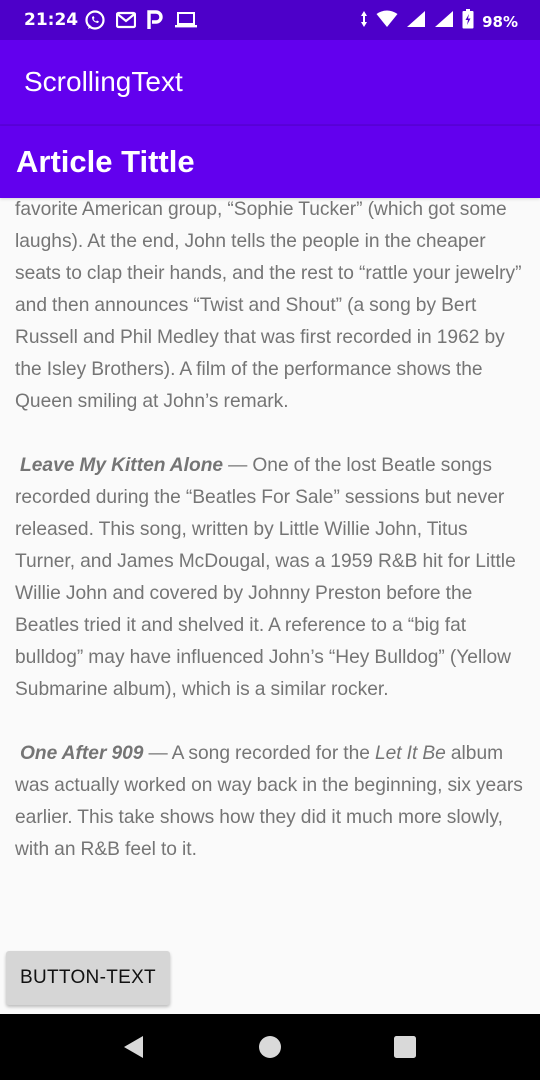  I want to click on whatsapp-icon, so click(95, 22).